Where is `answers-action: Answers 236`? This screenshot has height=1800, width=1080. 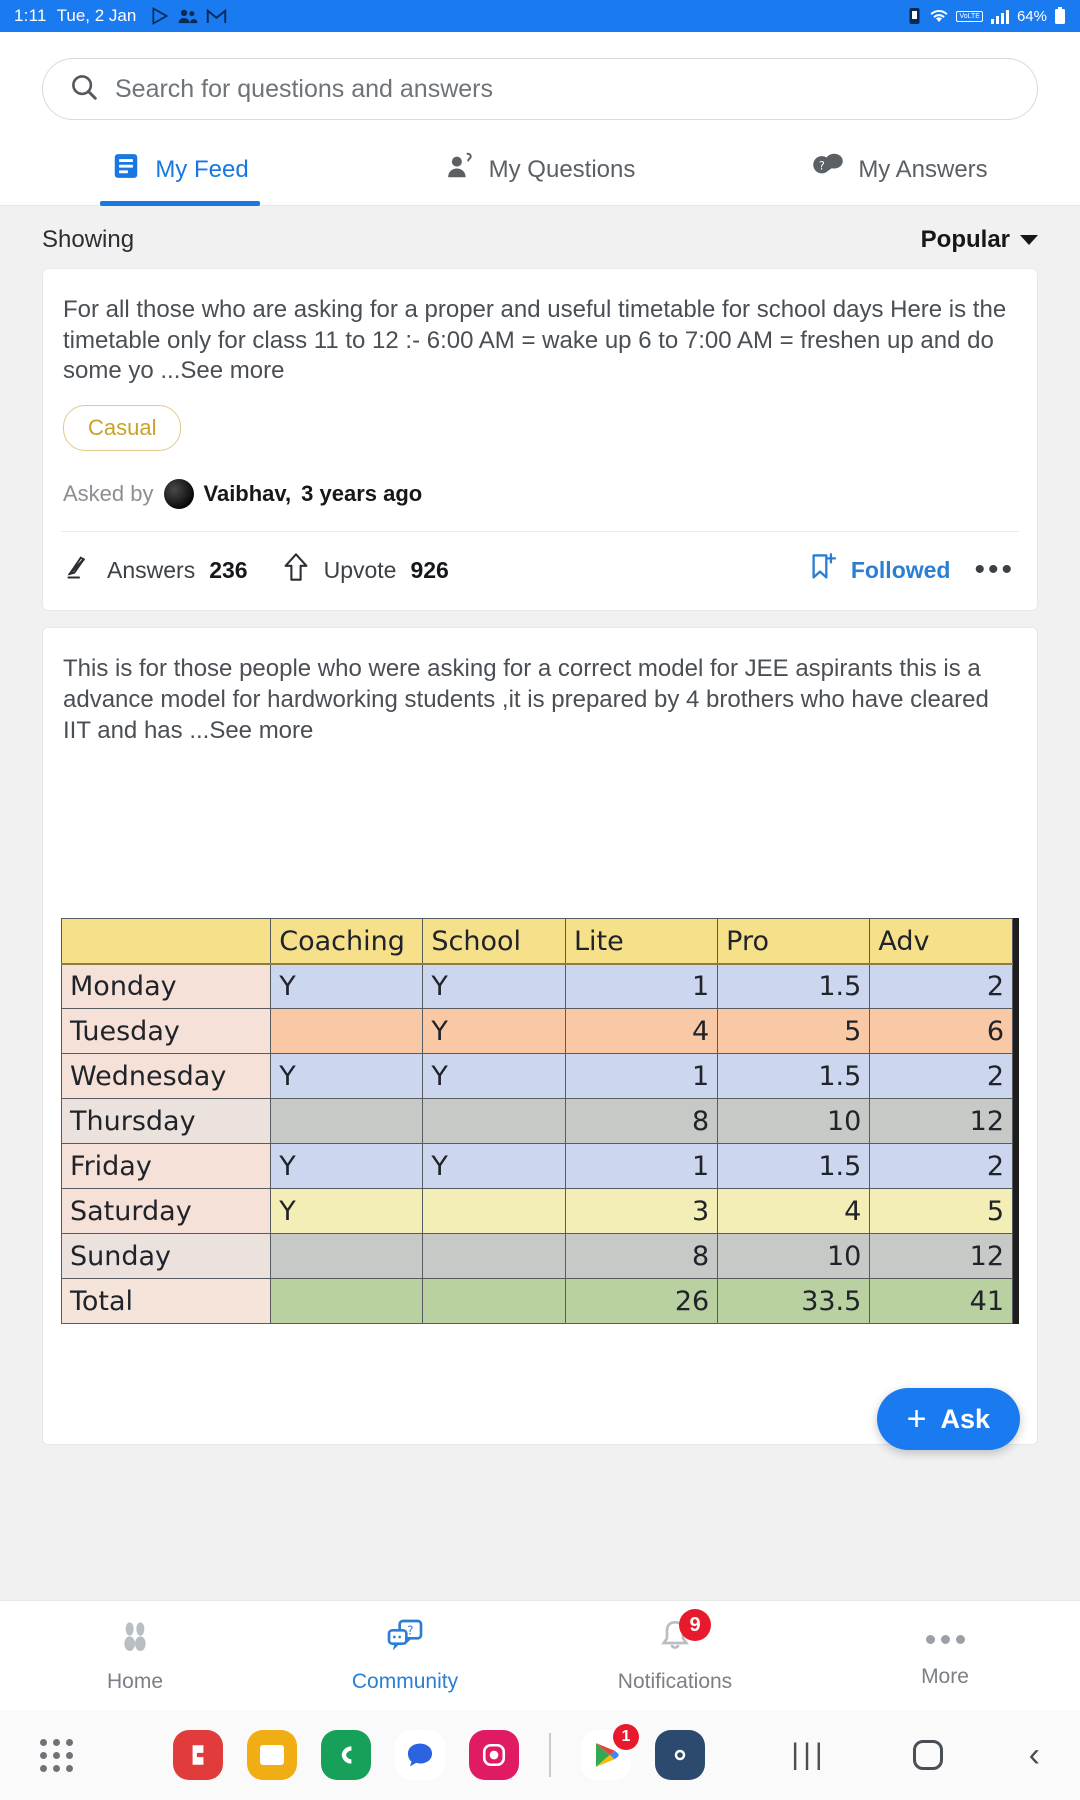 answers-action: Answers 236 is located at coordinates (156, 570).